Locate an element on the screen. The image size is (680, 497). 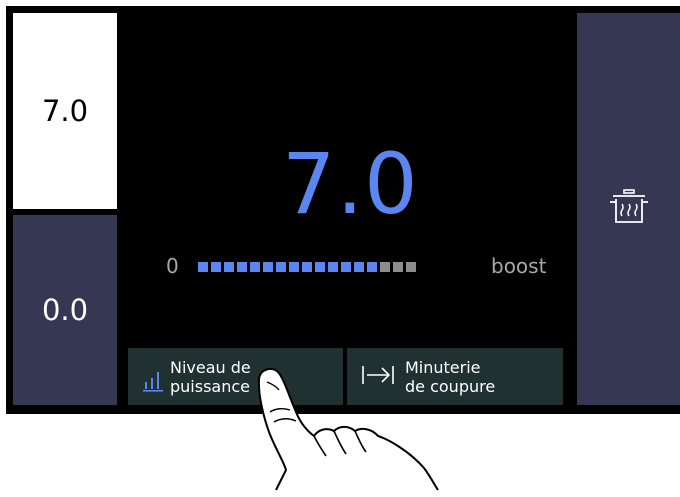
power-level-display: 7.0 is located at coordinates (350, 184).